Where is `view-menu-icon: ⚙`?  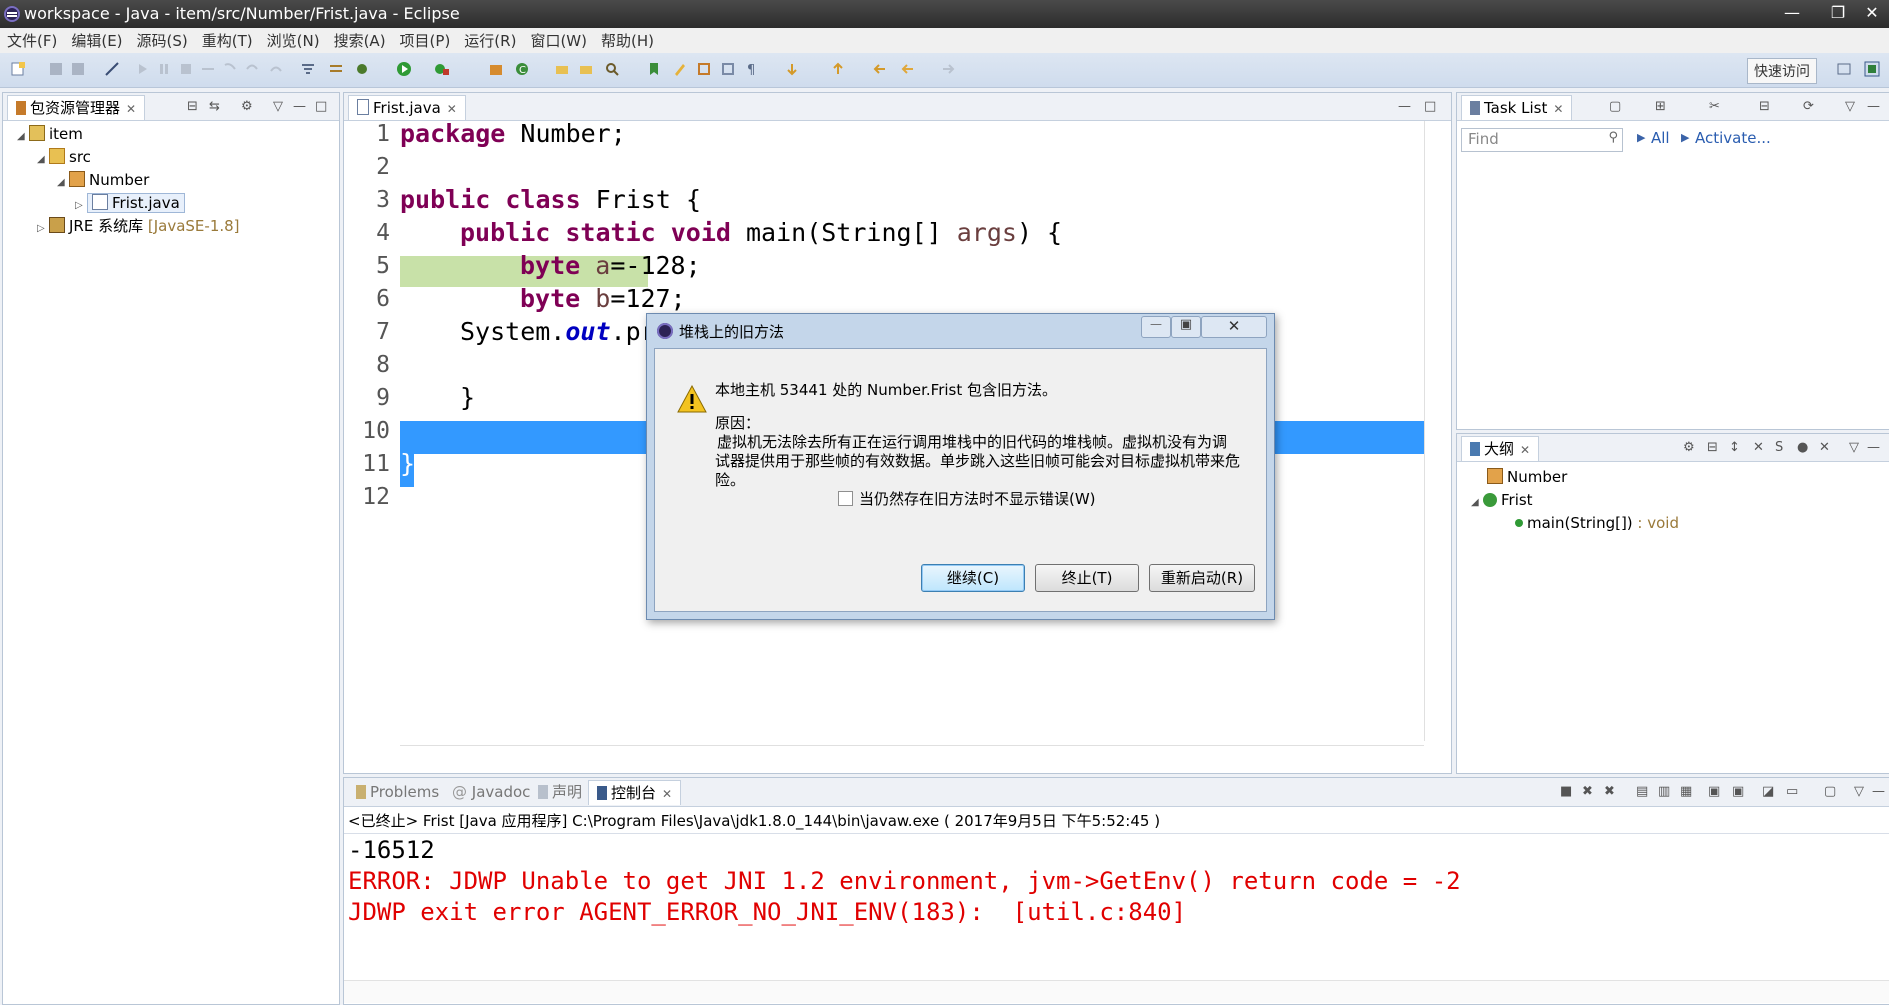 view-menu-icon: ⚙ is located at coordinates (247, 106).